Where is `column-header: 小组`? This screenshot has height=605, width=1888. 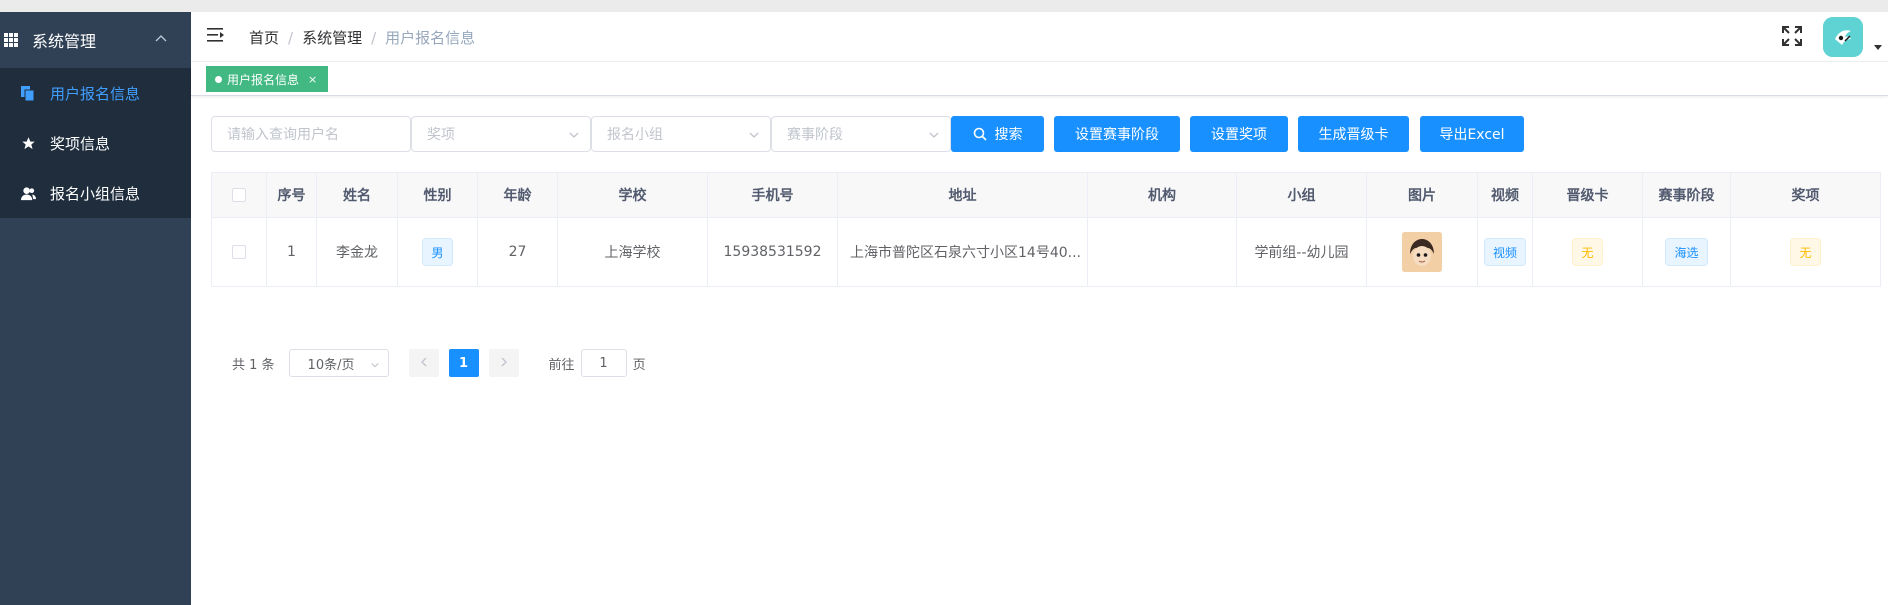 column-header: 小组 is located at coordinates (1302, 195).